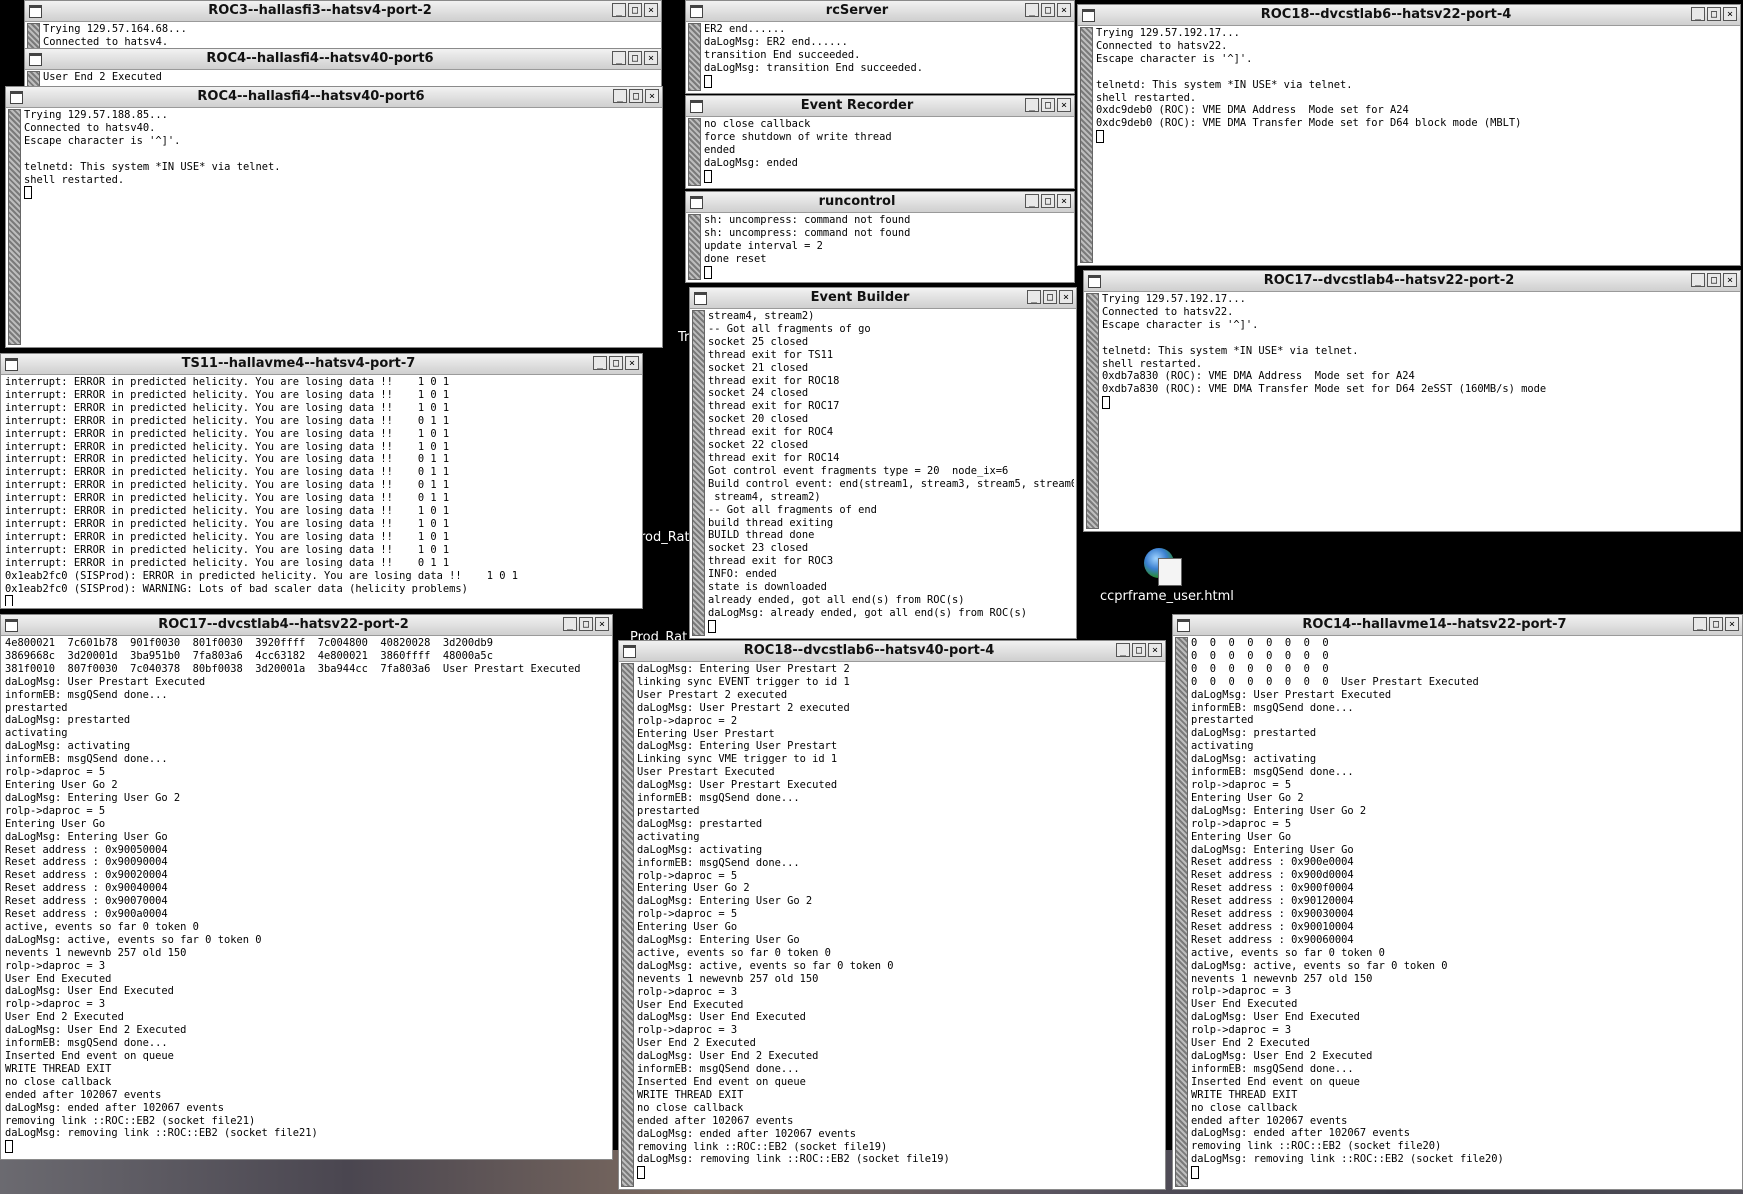  I want to click on title-bar: ROC18--dvcstlab6--hatsv40-port-4 _ □ ×, so click(892, 651).